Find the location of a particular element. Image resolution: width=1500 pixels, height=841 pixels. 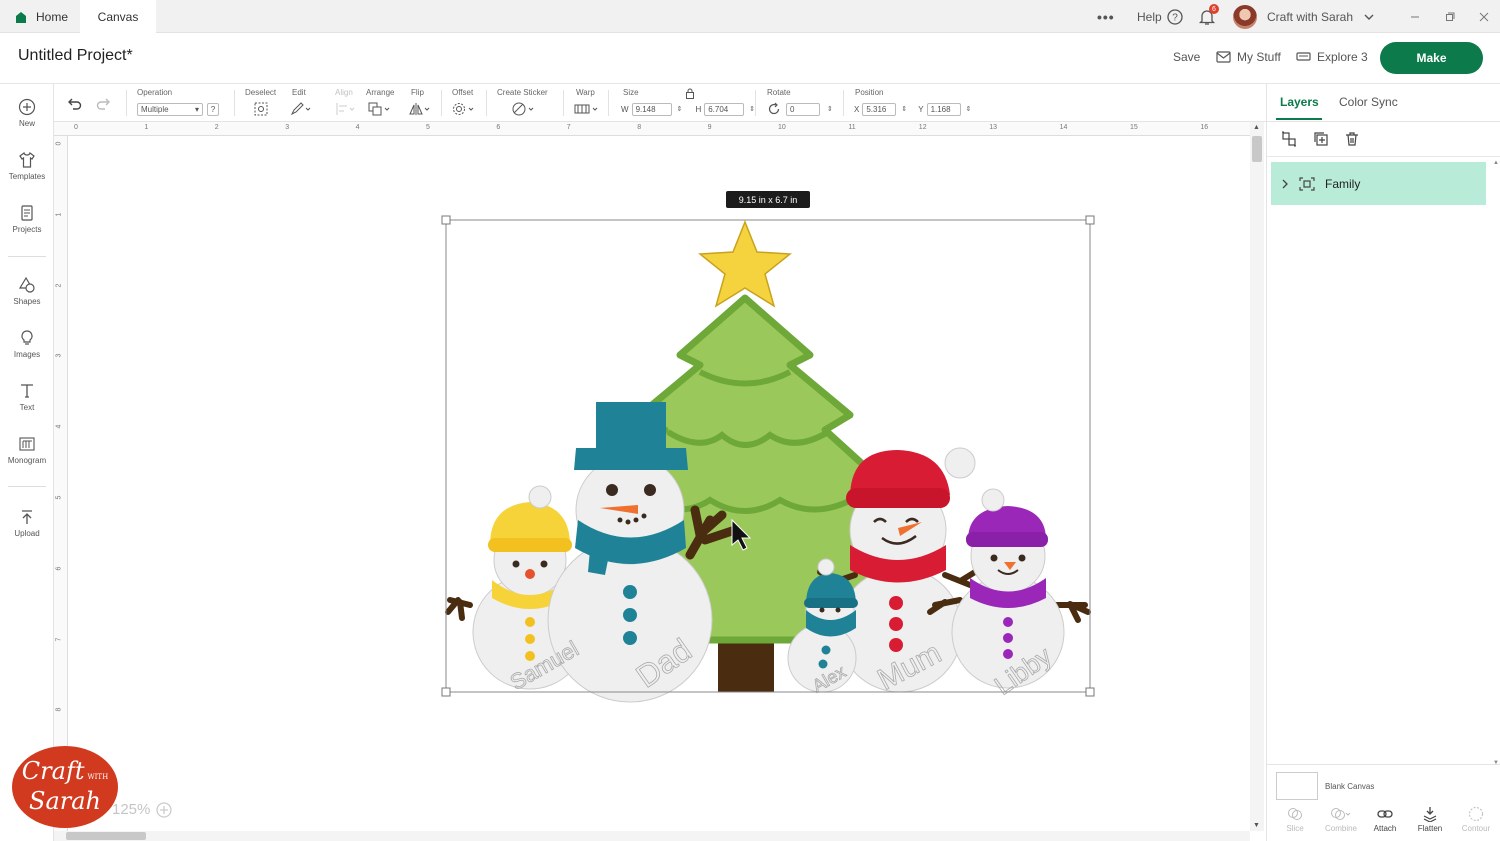

layers-scrollbar: ▲ ▼ is located at coordinates (1495, 463).